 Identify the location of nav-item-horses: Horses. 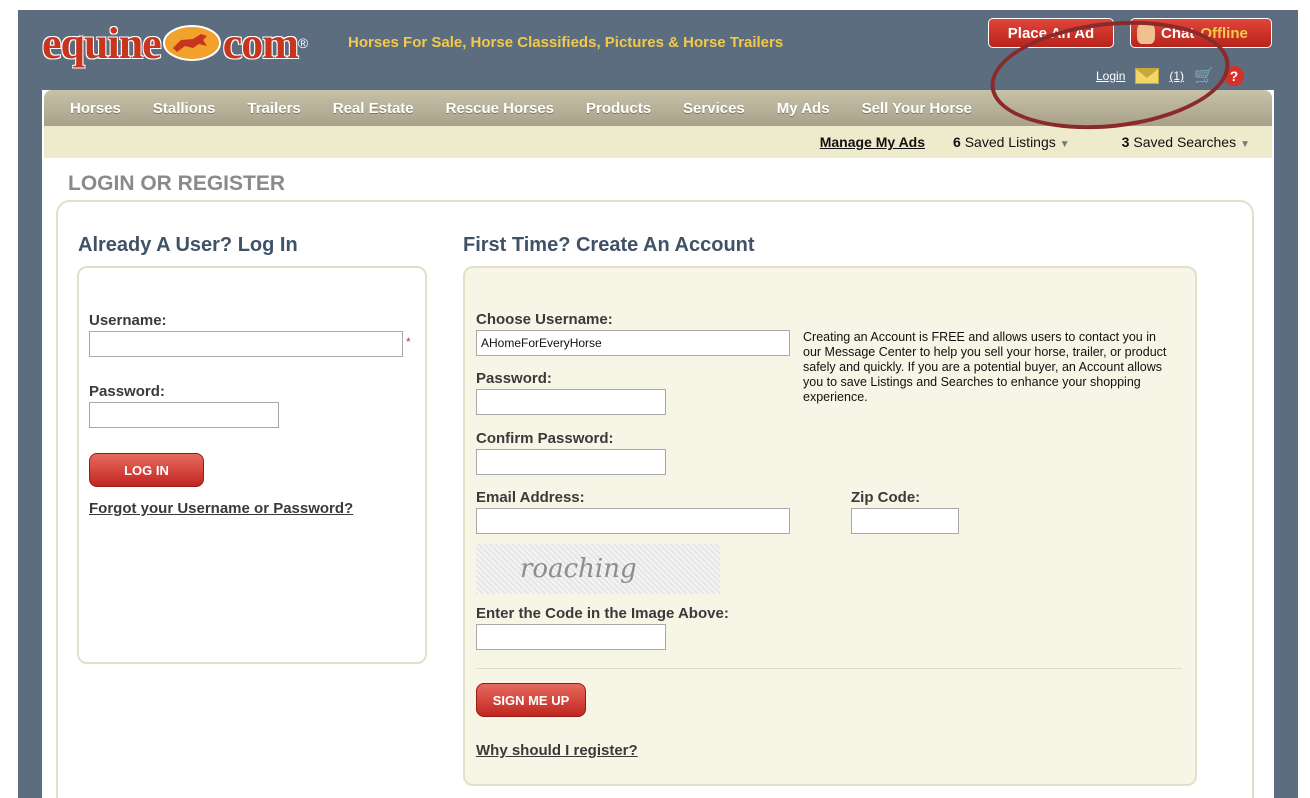
(95, 108).